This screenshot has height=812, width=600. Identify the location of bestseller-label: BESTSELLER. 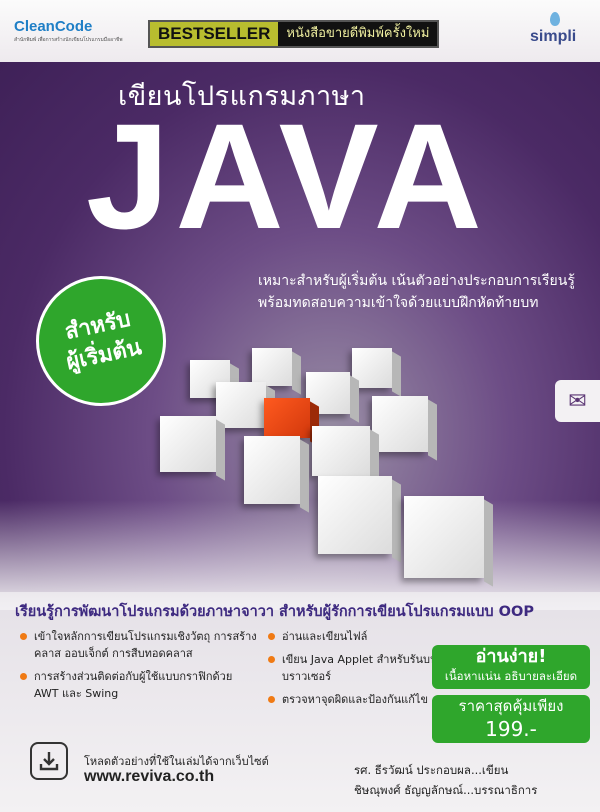
(214, 34).